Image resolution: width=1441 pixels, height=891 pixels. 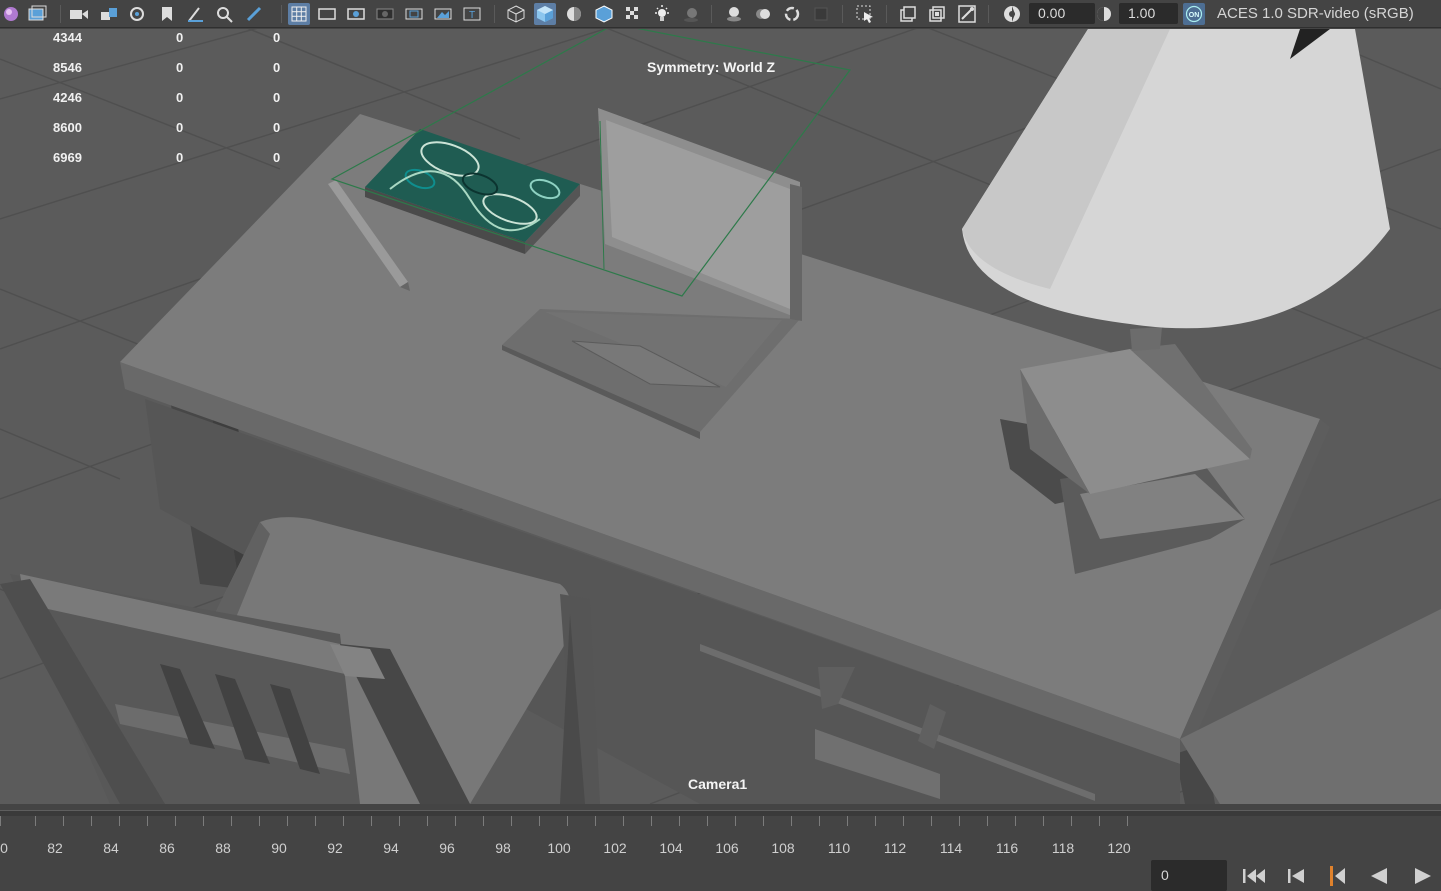 I want to click on default-material-icon, so click(x=574, y=14).